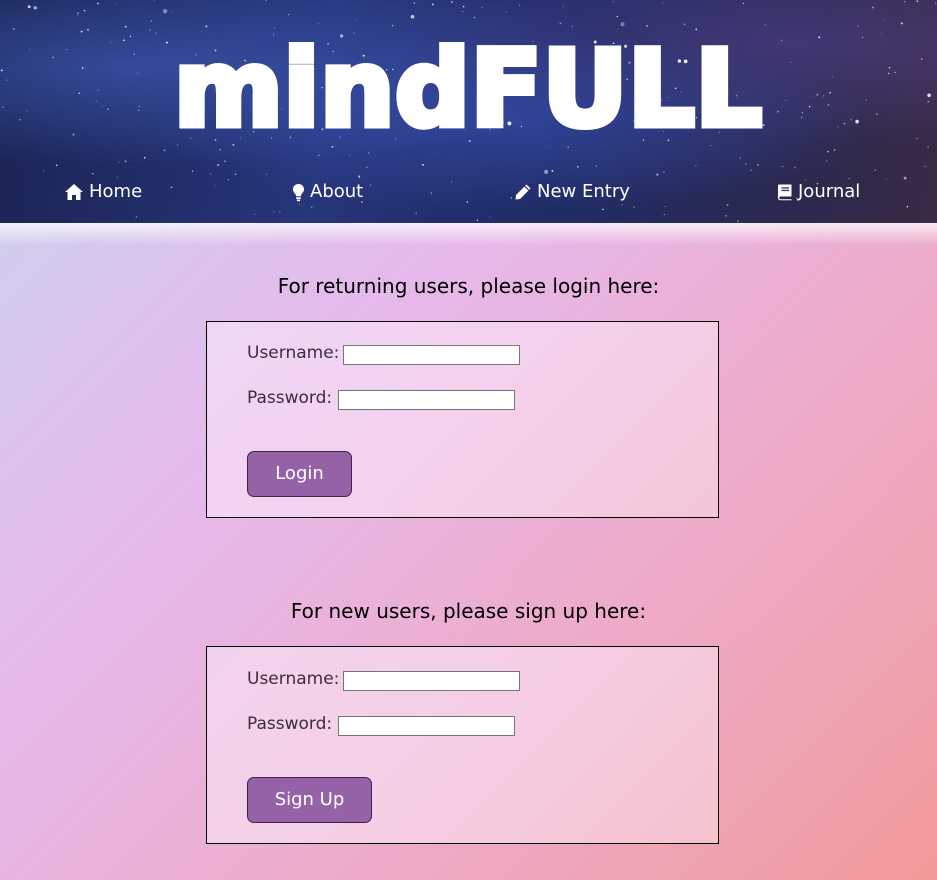  Describe the element at coordinates (583, 191) in the screenshot. I see `nav-new-entry-label: New Entry` at that location.